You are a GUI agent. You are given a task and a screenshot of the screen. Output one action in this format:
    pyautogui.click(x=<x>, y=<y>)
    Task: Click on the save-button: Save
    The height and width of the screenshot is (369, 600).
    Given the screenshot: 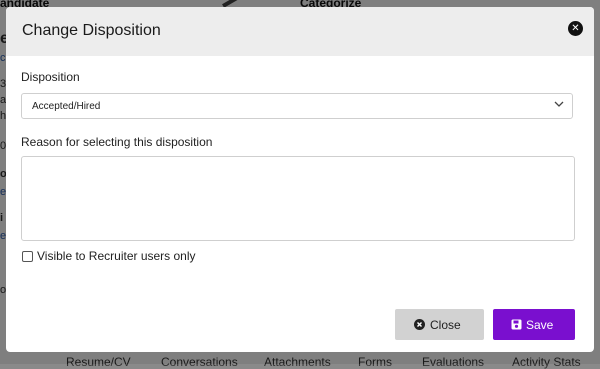 What is the action you would take?
    pyautogui.click(x=534, y=324)
    